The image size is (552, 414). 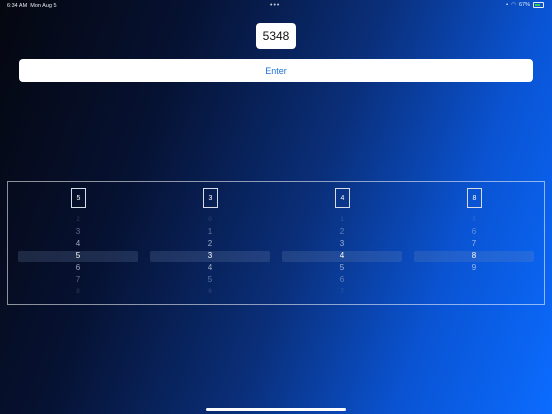 I want to click on enter-button: Enter, so click(x=276, y=70).